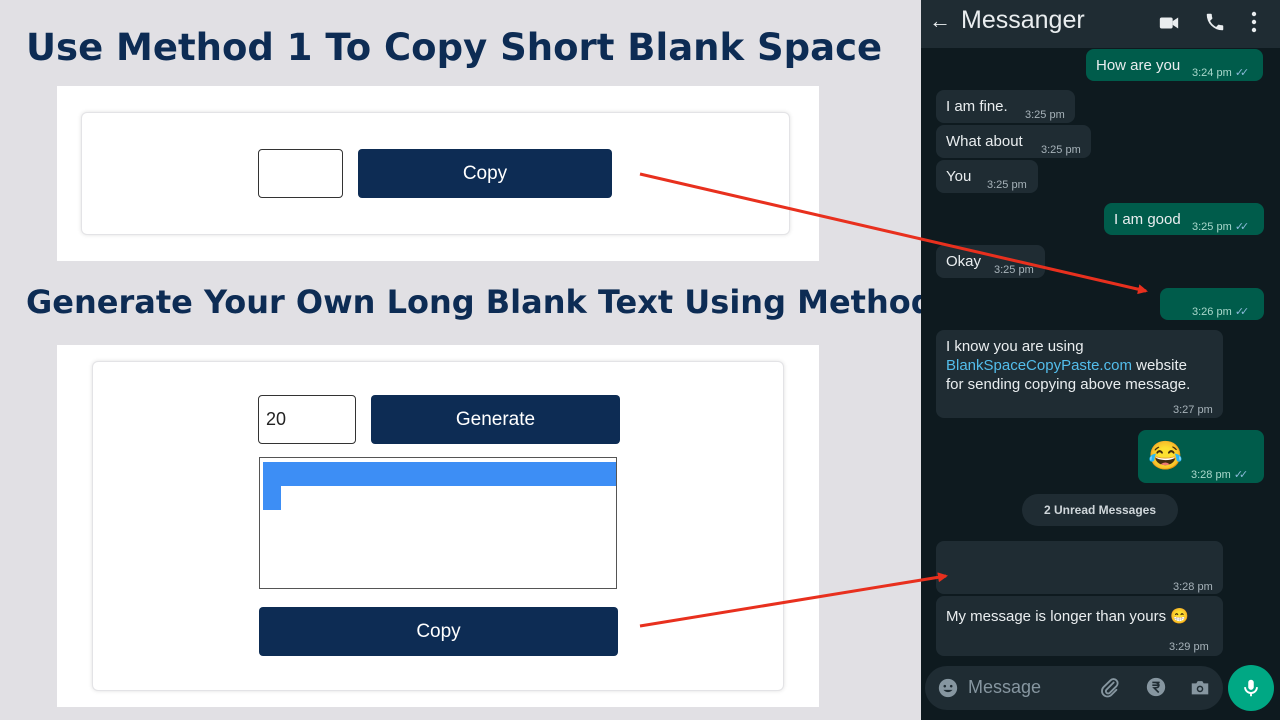 This screenshot has width=1280, height=720. What do you see at coordinates (1156, 687) in the screenshot?
I see `payment-icon` at bounding box center [1156, 687].